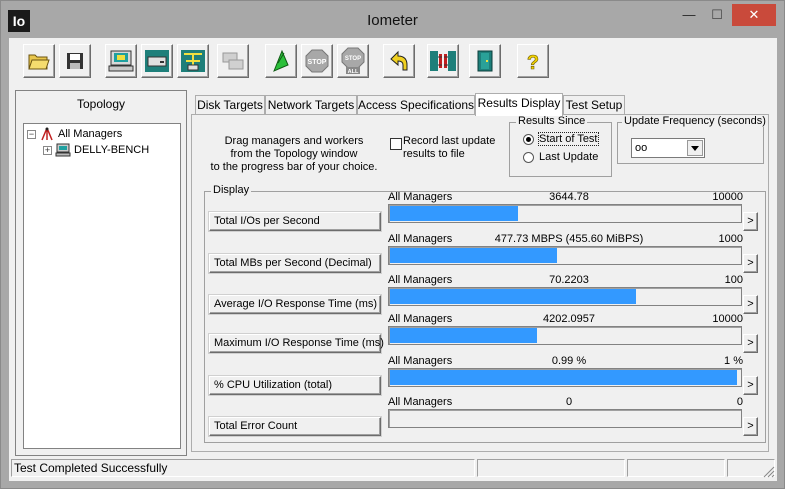 Image resolution: width=785 pixels, height=489 pixels. Describe the element at coordinates (568, 157) in the screenshot. I see `radio-last-update-label: Last Update` at that location.